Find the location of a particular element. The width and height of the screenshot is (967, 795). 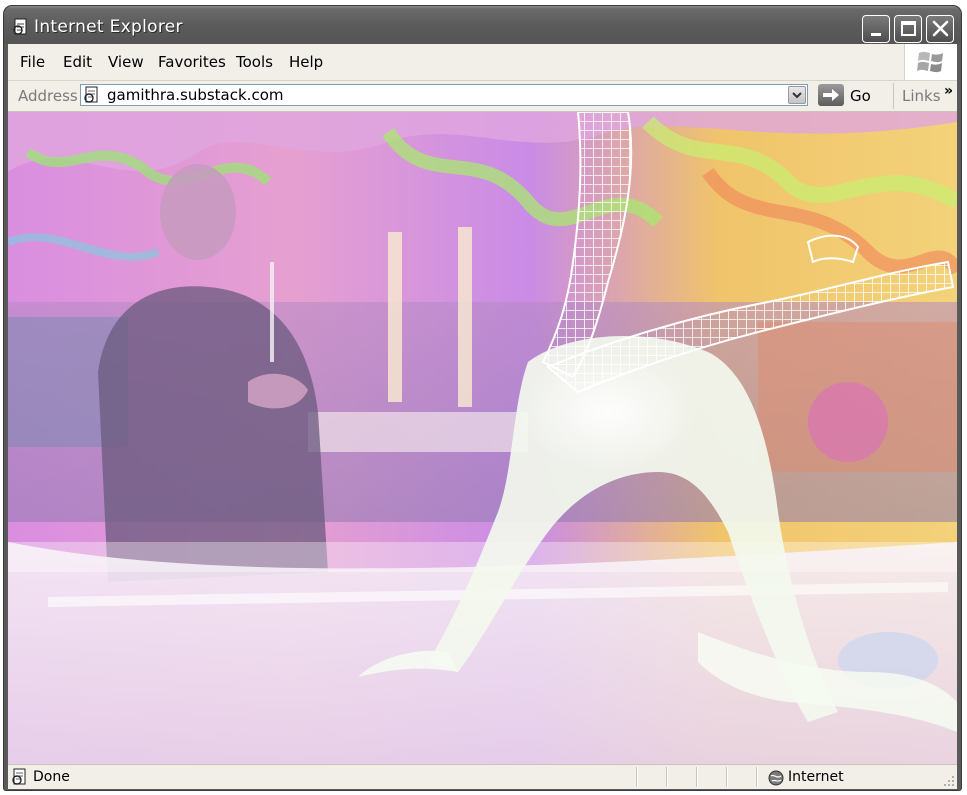

title-bar: Internet Explorer is located at coordinates (482, 25).